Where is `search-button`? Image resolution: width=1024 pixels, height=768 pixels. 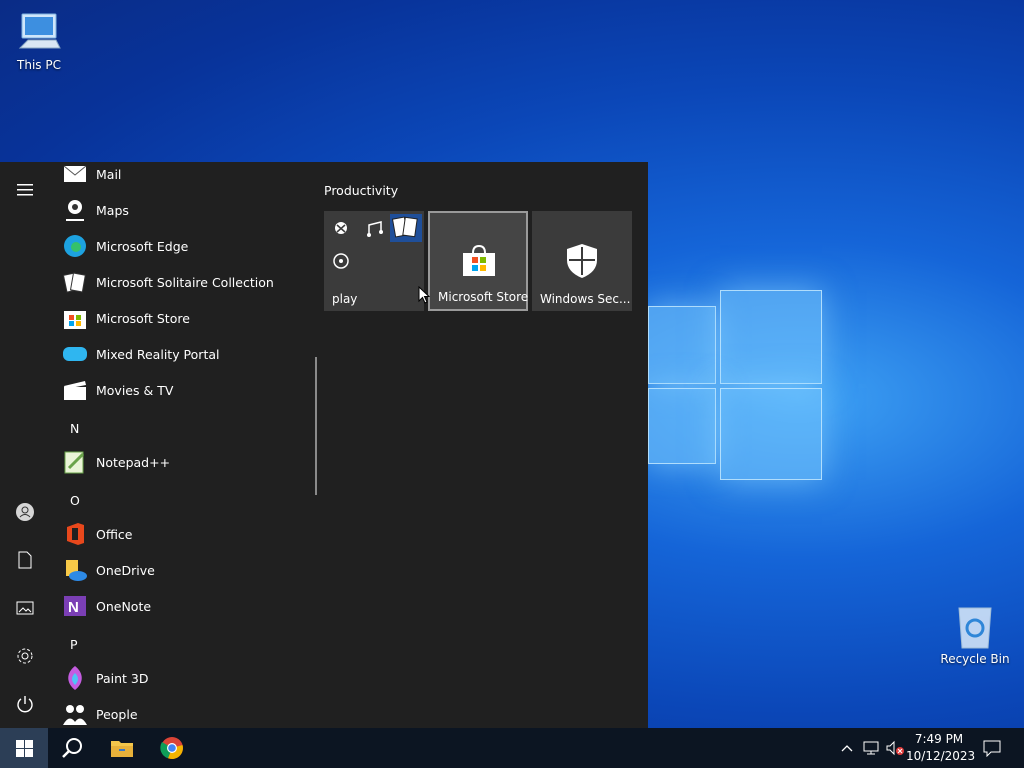 search-button is located at coordinates (72, 748).